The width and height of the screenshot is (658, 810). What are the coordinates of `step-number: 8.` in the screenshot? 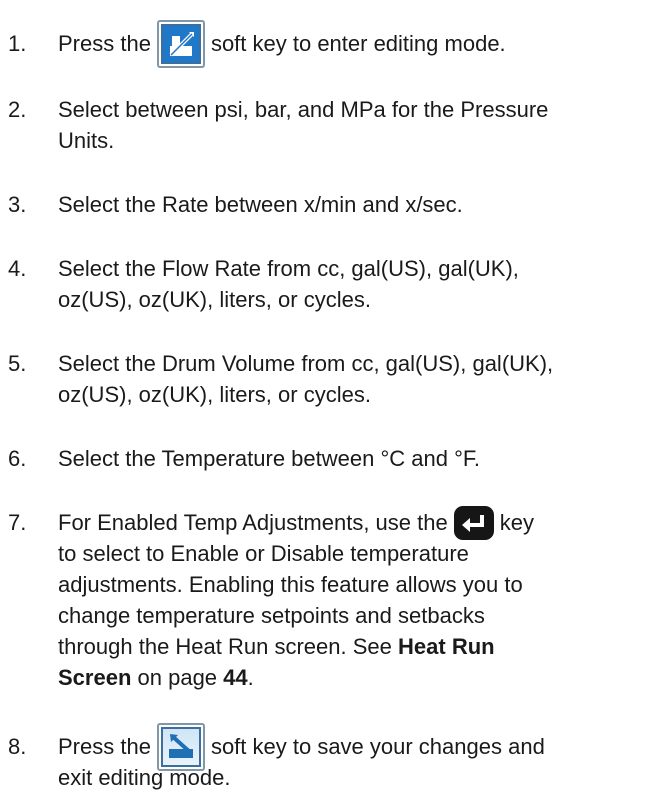 It's located at (17, 746).